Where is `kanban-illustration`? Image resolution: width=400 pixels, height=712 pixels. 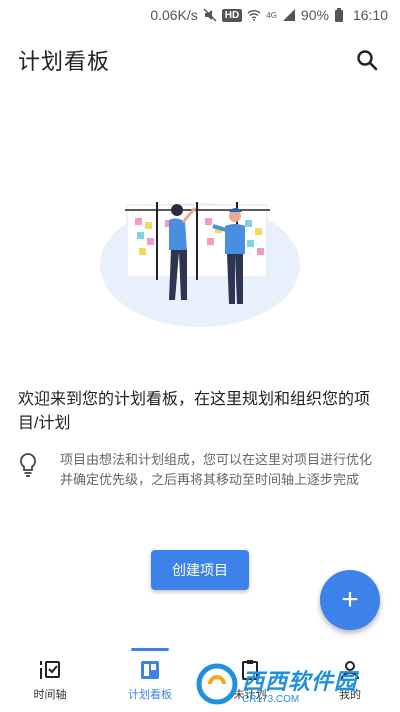 kanban-illustration is located at coordinates (200, 250).